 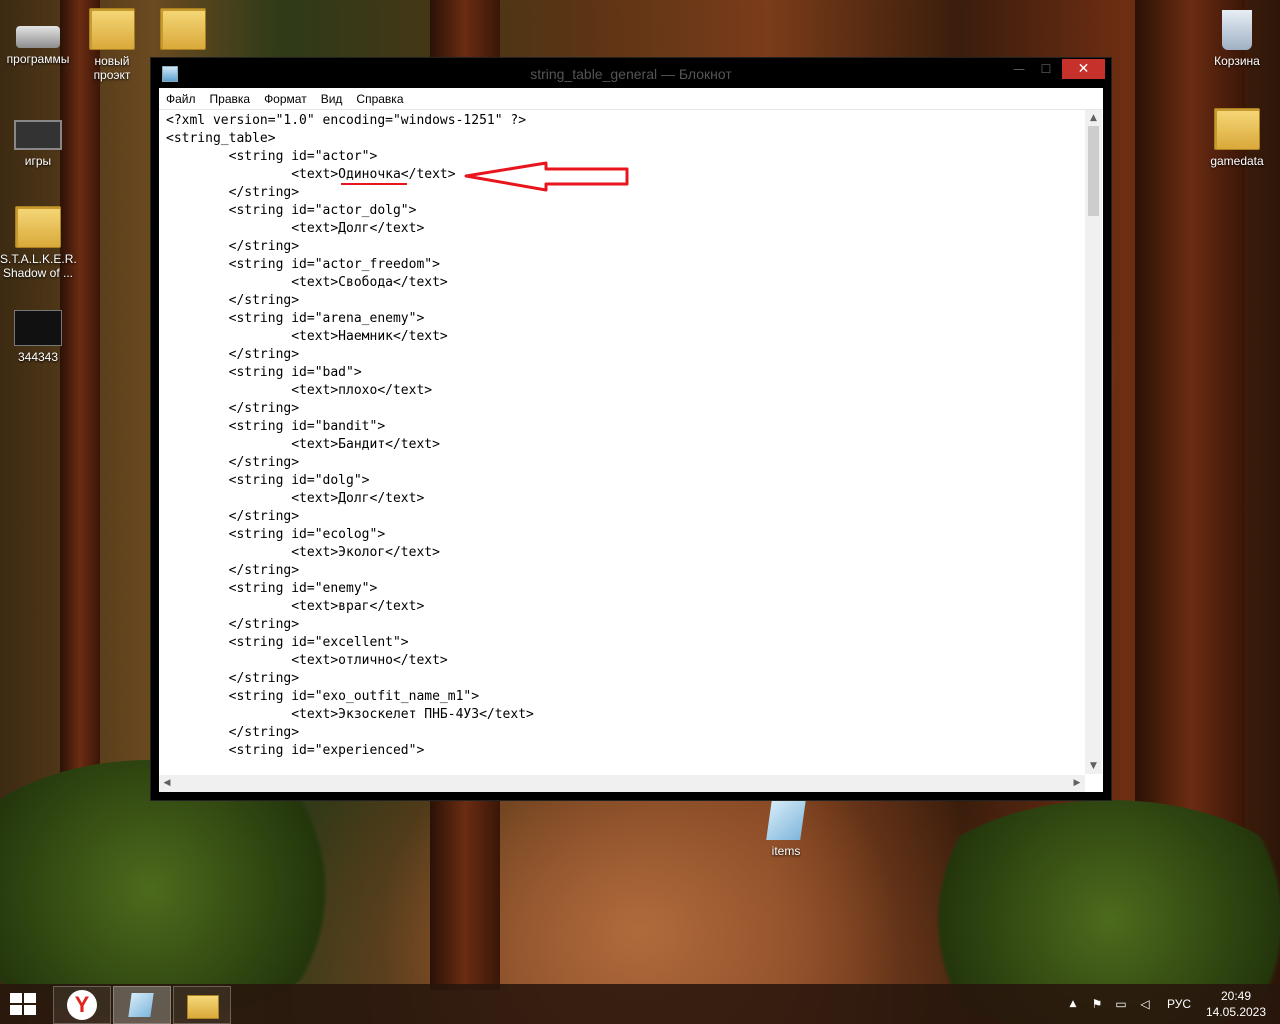 What do you see at coordinates (264, 372) in the screenshot?
I see `text-line: <string id="bad">` at bounding box center [264, 372].